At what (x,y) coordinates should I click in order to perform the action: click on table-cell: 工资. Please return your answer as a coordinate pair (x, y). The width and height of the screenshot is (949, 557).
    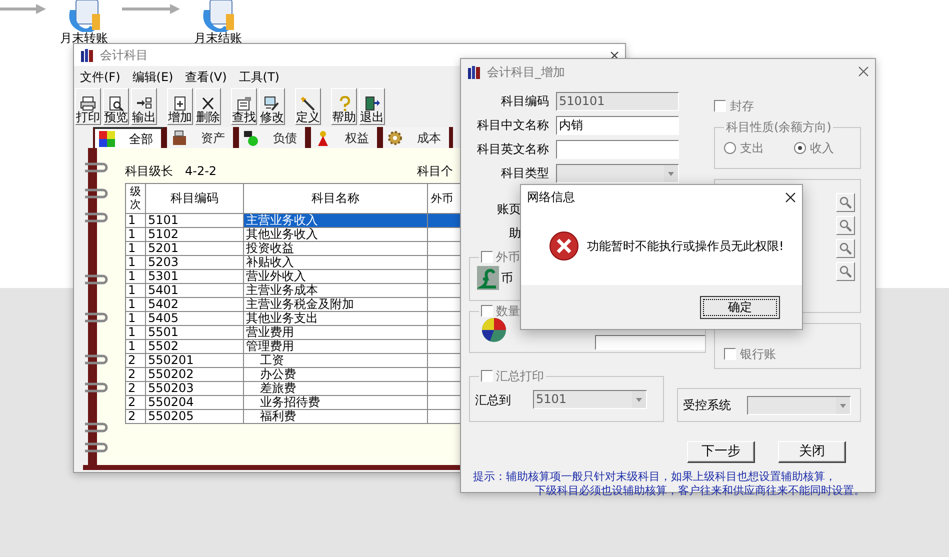
    Looking at the image, I should click on (336, 361).